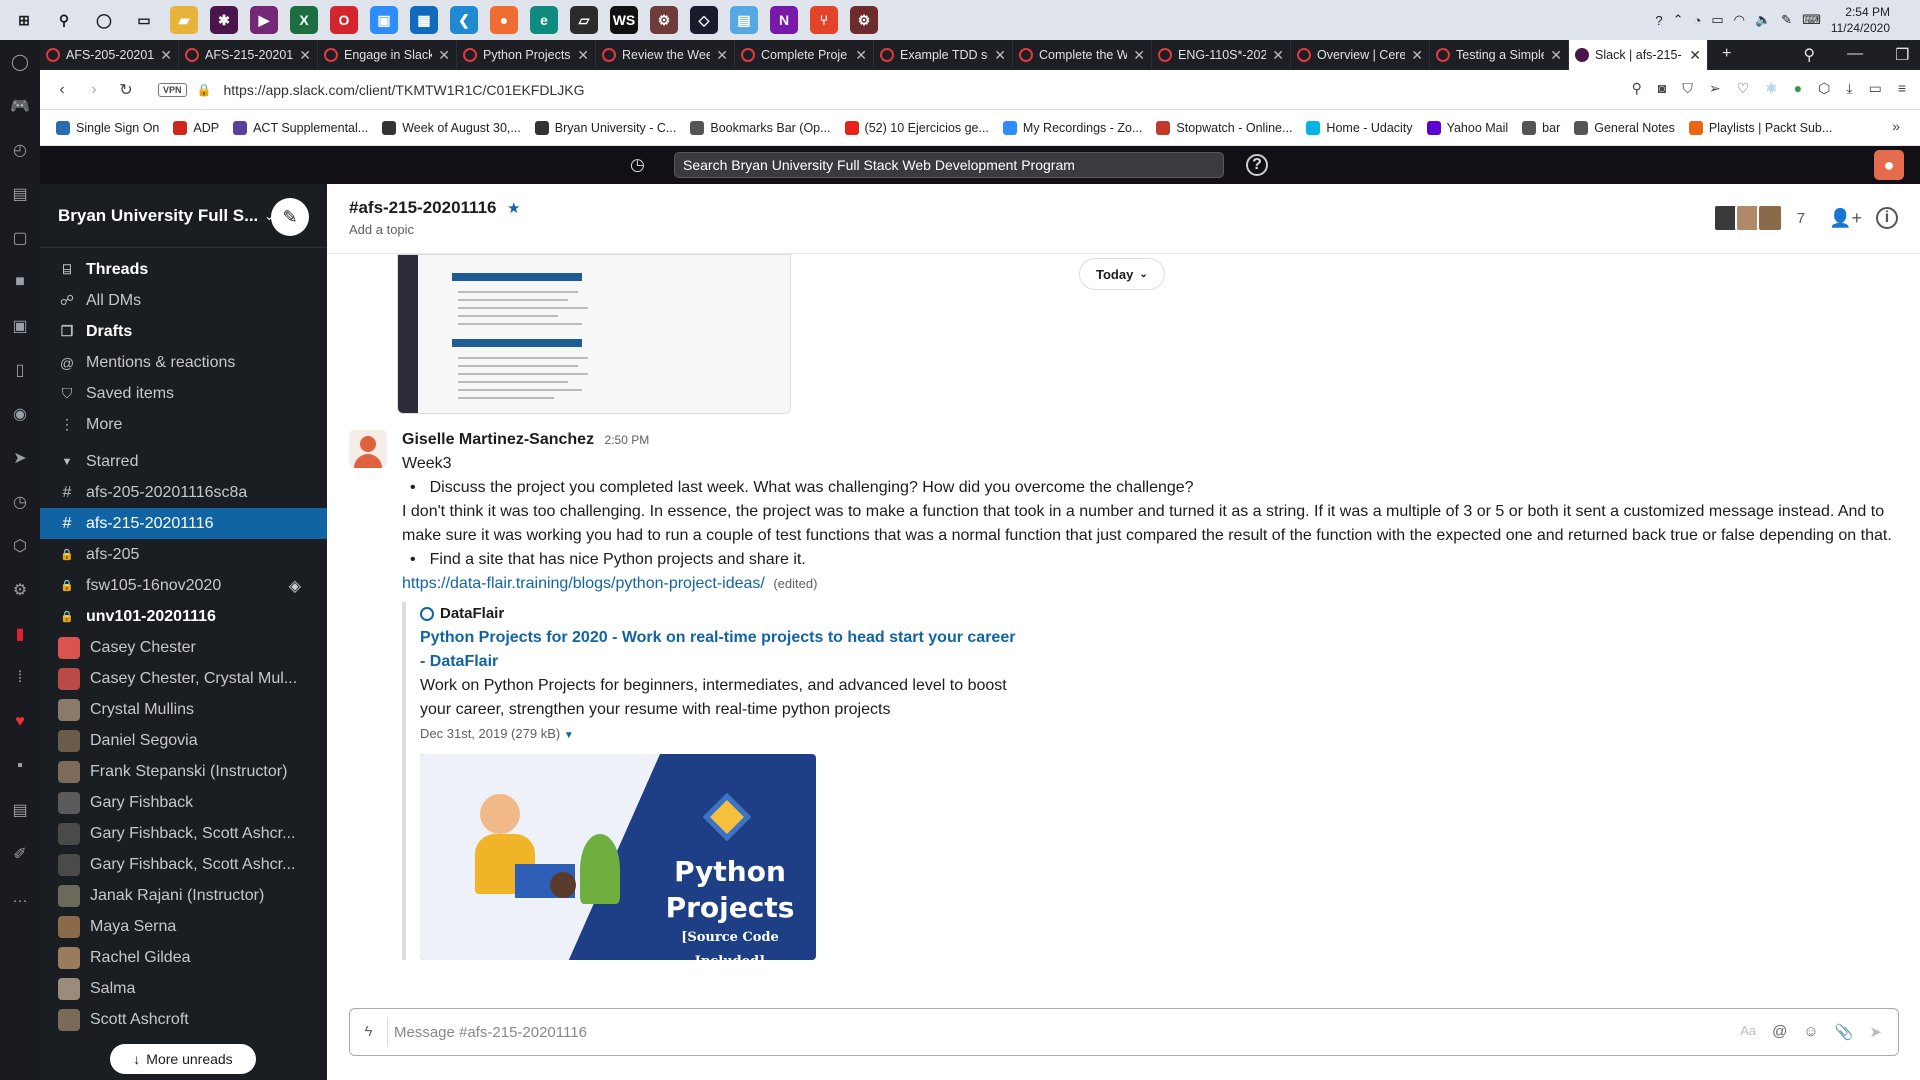  What do you see at coordinates (183, 616) in the screenshot?
I see `sidebar-channel: 🔒 unv101-20201116` at bounding box center [183, 616].